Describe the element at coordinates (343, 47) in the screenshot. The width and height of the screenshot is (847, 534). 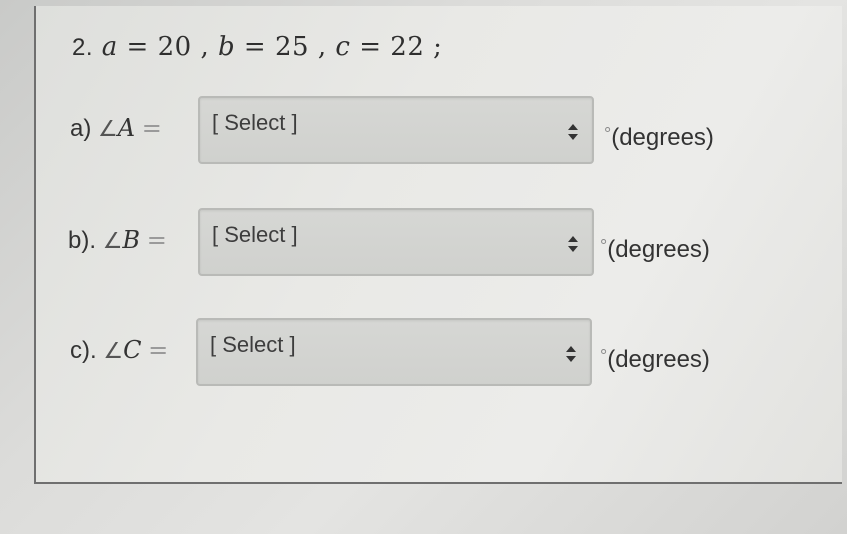
I see `var-c: c` at that location.